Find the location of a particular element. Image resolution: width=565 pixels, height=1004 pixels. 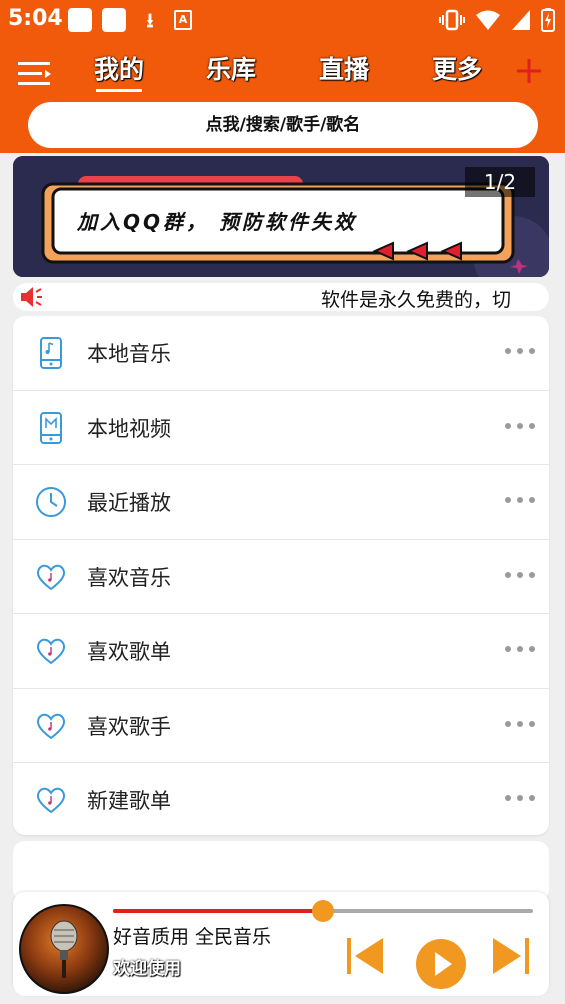

speaker-icon is located at coordinates (31, 297).